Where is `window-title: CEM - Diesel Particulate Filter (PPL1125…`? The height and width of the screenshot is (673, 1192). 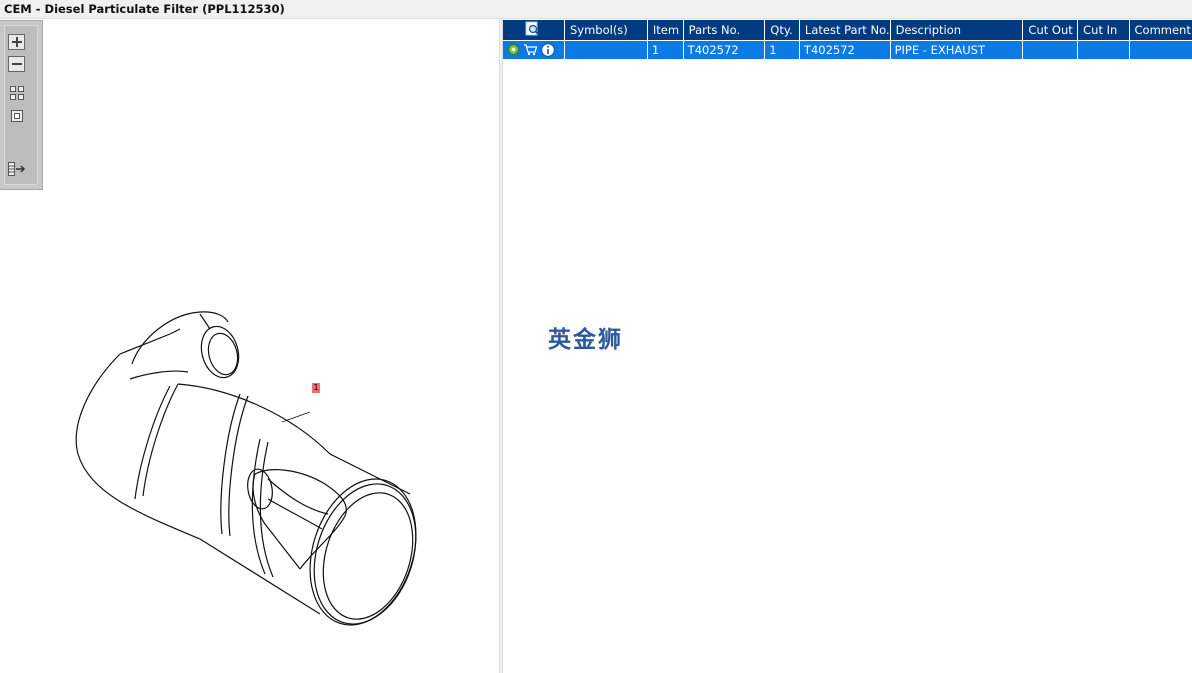 window-title: CEM - Diesel Particulate Filter (PPL1125… is located at coordinates (144, 9).